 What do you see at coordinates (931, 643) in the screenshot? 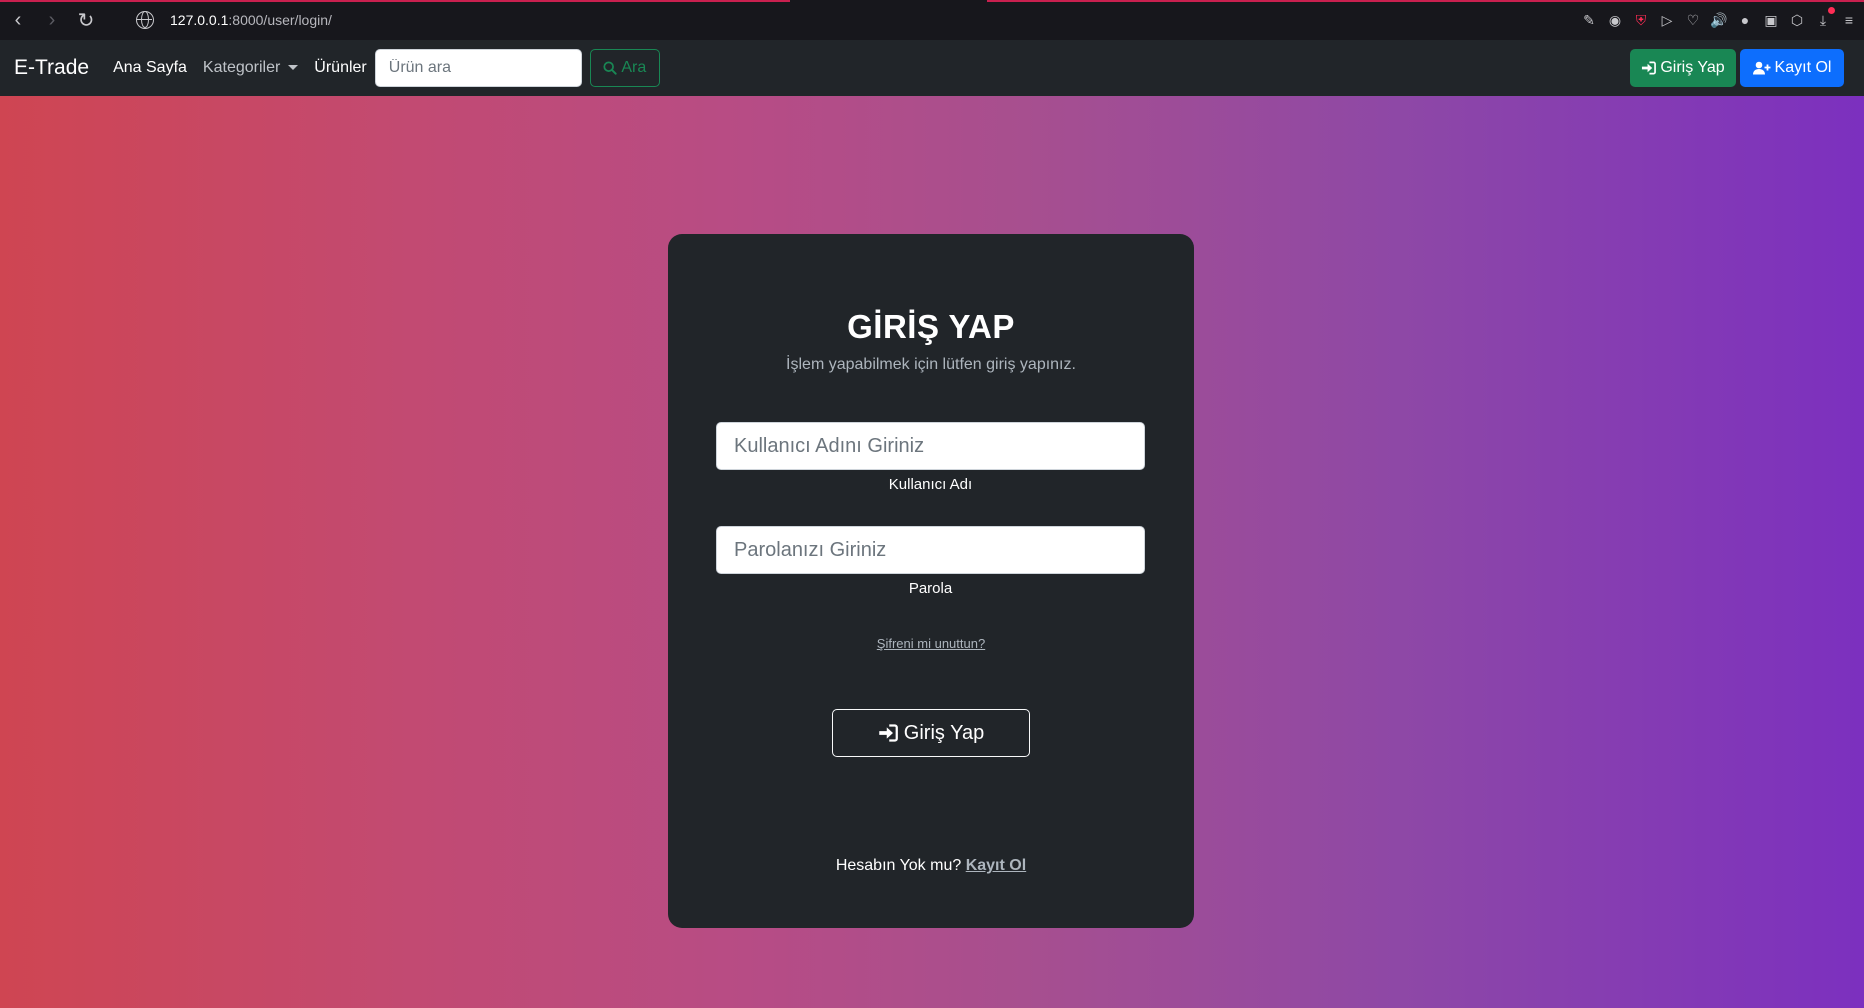
I see `forgot-password-link: Şifreni mi unuttun?` at bounding box center [931, 643].